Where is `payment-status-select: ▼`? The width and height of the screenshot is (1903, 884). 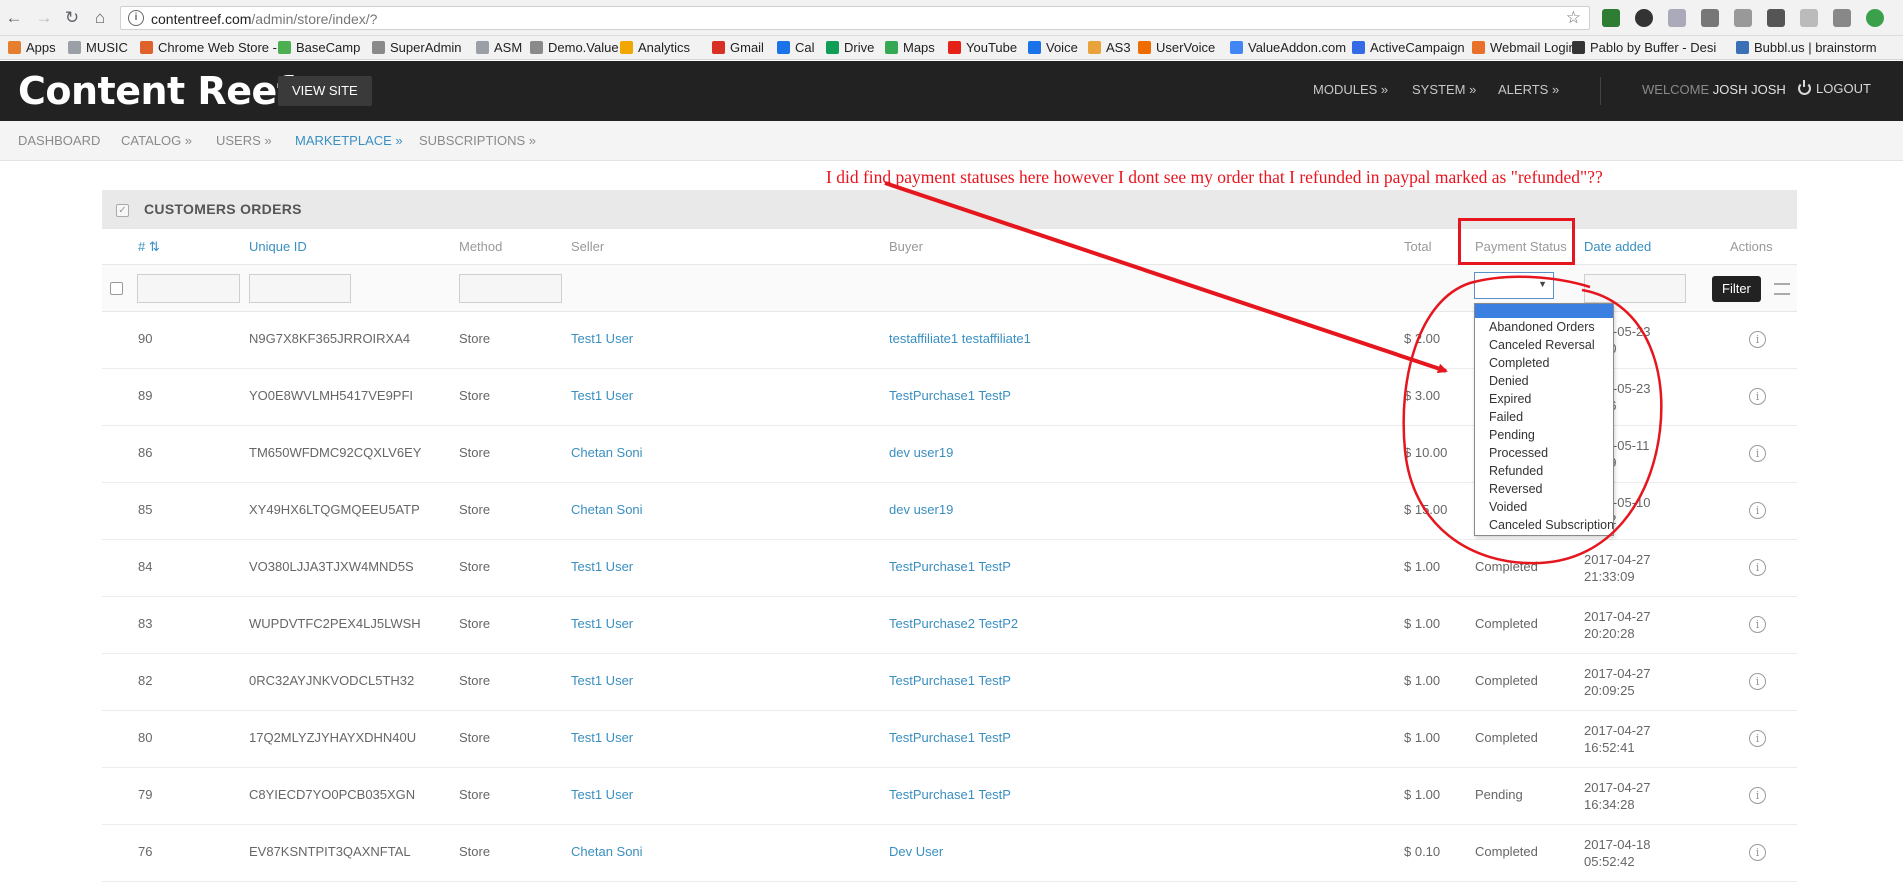
payment-status-select: ▼ is located at coordinates (1514, 285).